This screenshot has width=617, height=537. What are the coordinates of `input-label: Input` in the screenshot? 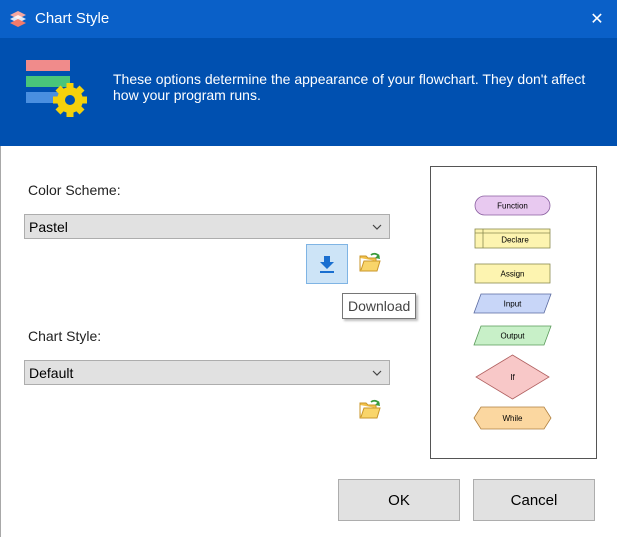 It's located at (513, 304).